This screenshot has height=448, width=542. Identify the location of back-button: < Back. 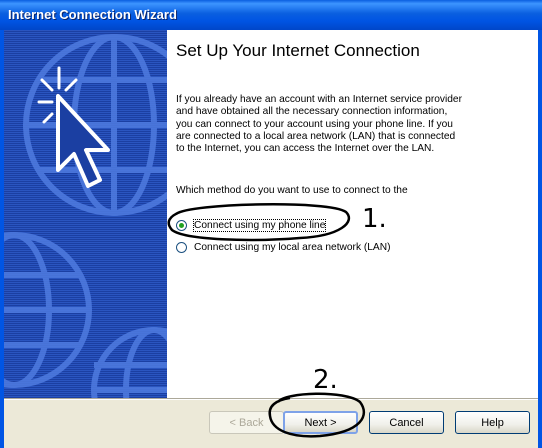
(246, 422).